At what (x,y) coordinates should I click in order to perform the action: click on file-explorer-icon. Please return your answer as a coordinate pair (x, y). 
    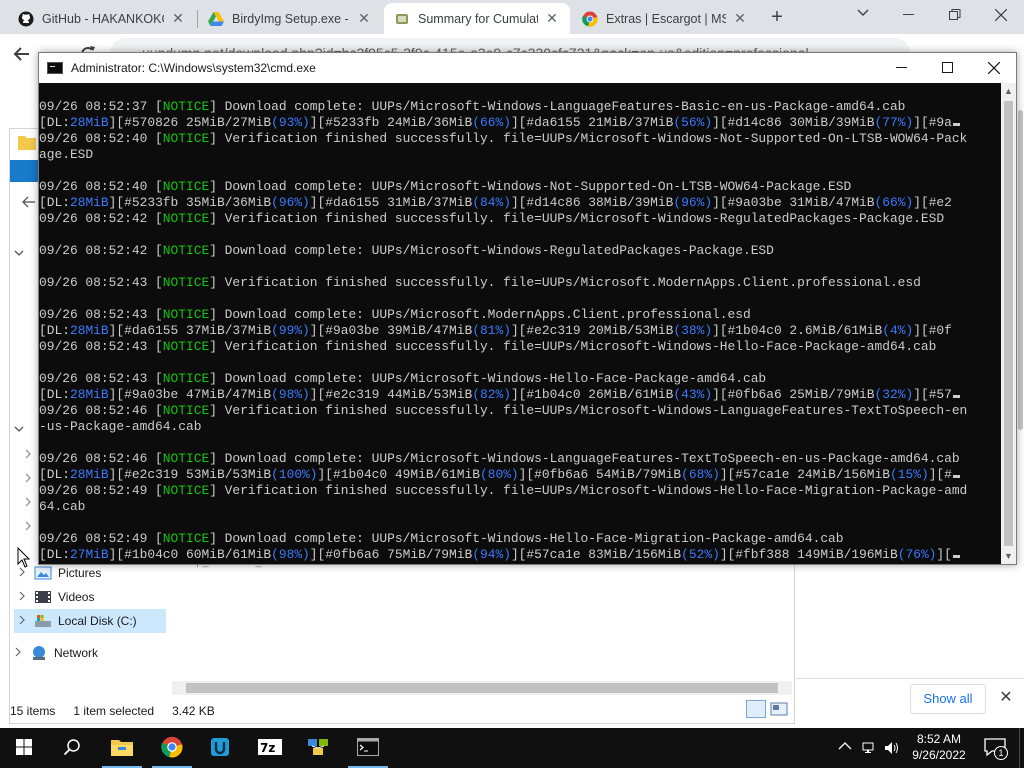
    Looking at the image, I should click on (122, 748).